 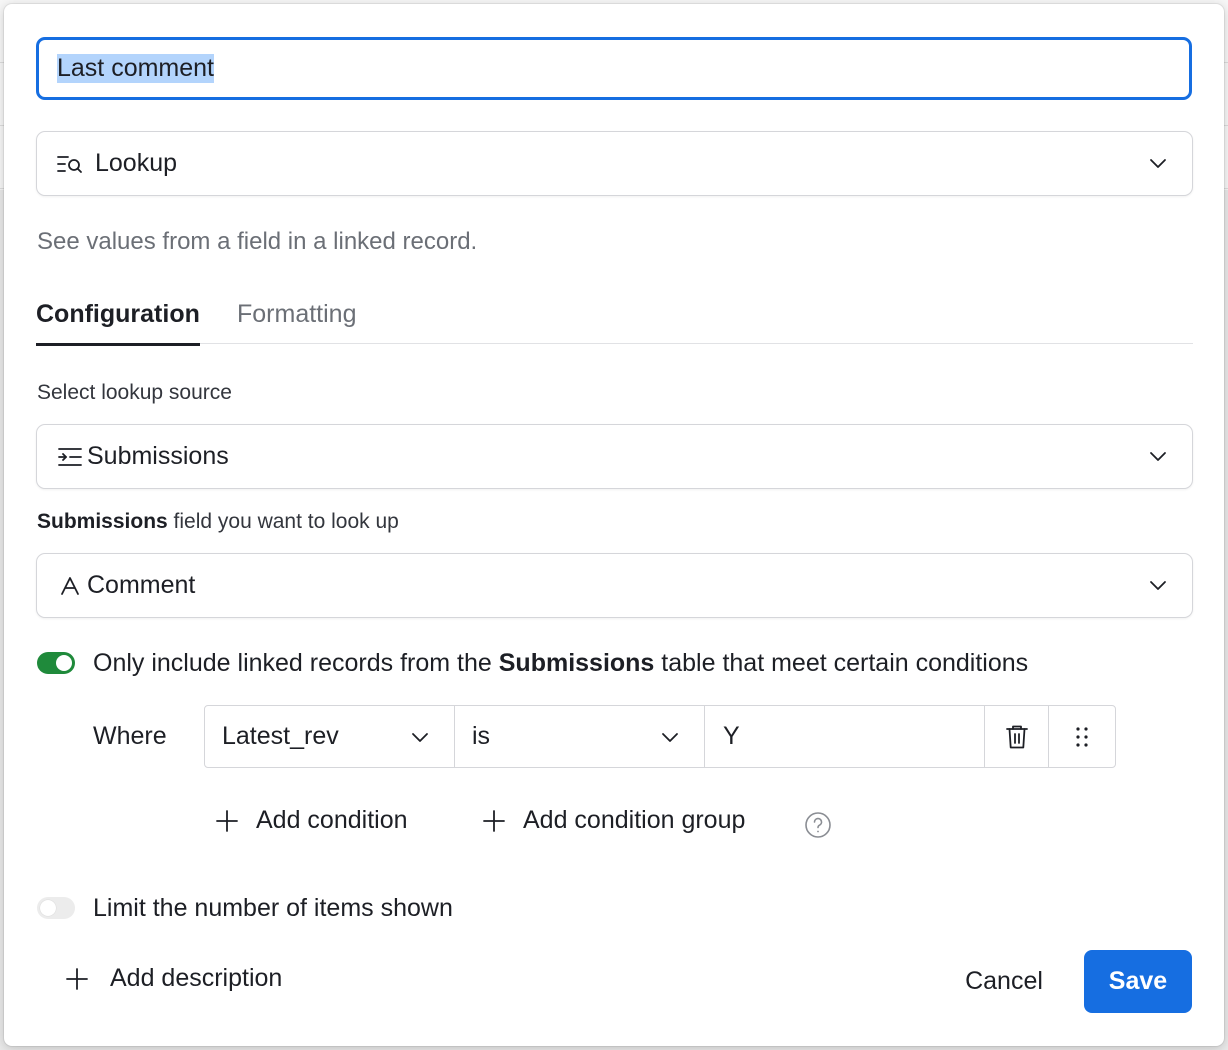 What do you see at coordinates (614, 456) in the screenshot?
I see `lookup-source-select: Submissions` at bounding box center [614, 456].